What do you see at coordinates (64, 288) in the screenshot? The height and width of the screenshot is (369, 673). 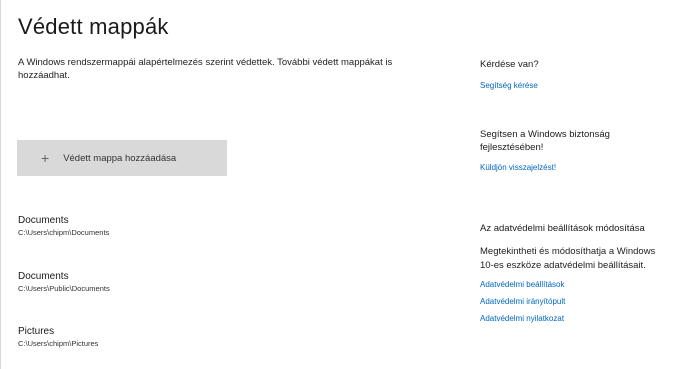 I see `folder-path: C:\Users\Public\Documents` at bounding box center [64, 288].